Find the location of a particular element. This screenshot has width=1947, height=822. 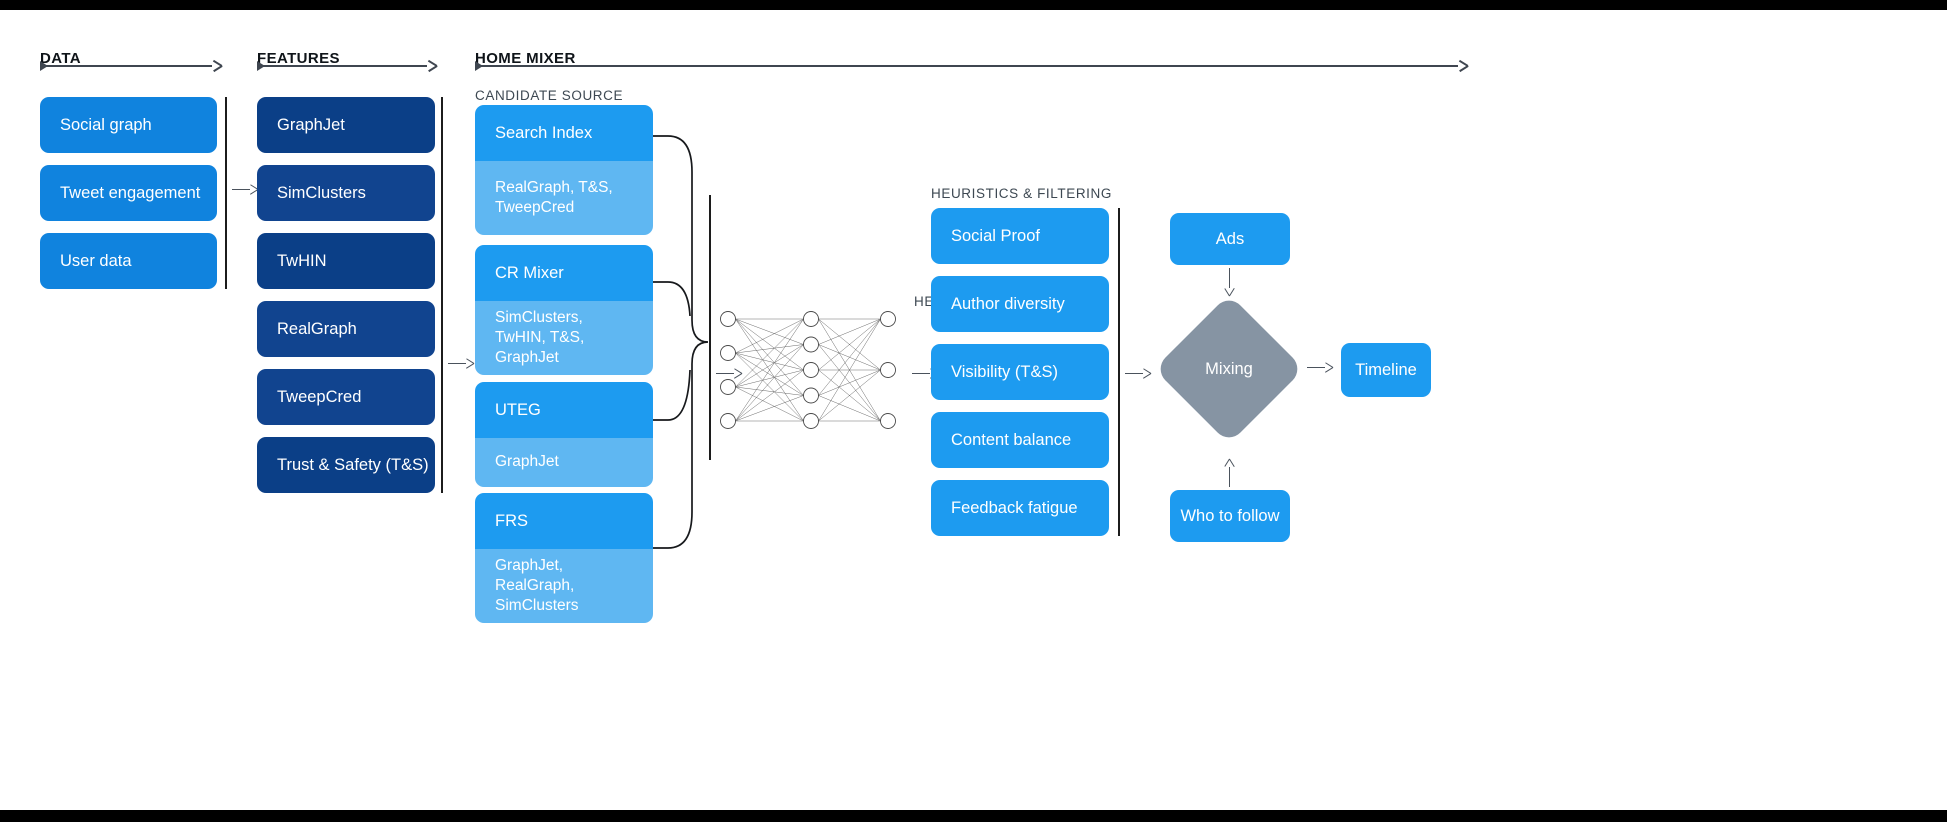

divider-candidates-ranker is located at coordinates (710, 327).